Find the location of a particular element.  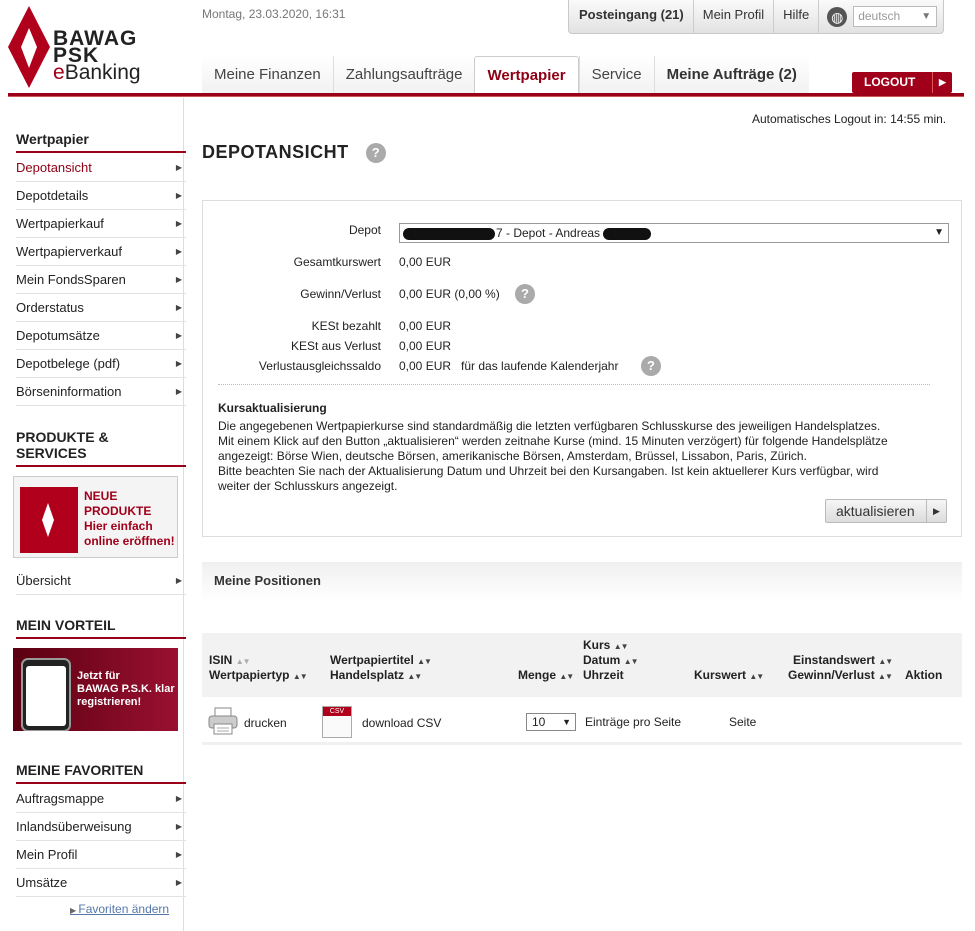

sidebar-item-depotdetails: Depotdetails ▶ is located at coordinates (101, 196).